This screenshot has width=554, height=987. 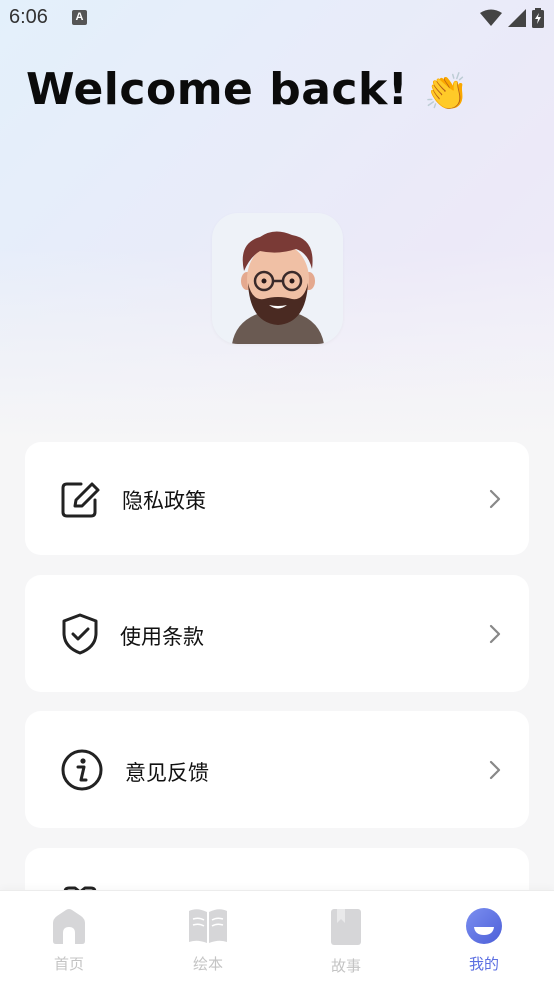 I want to click on tab-mine-label: 我的, so click(x=483, y=964).